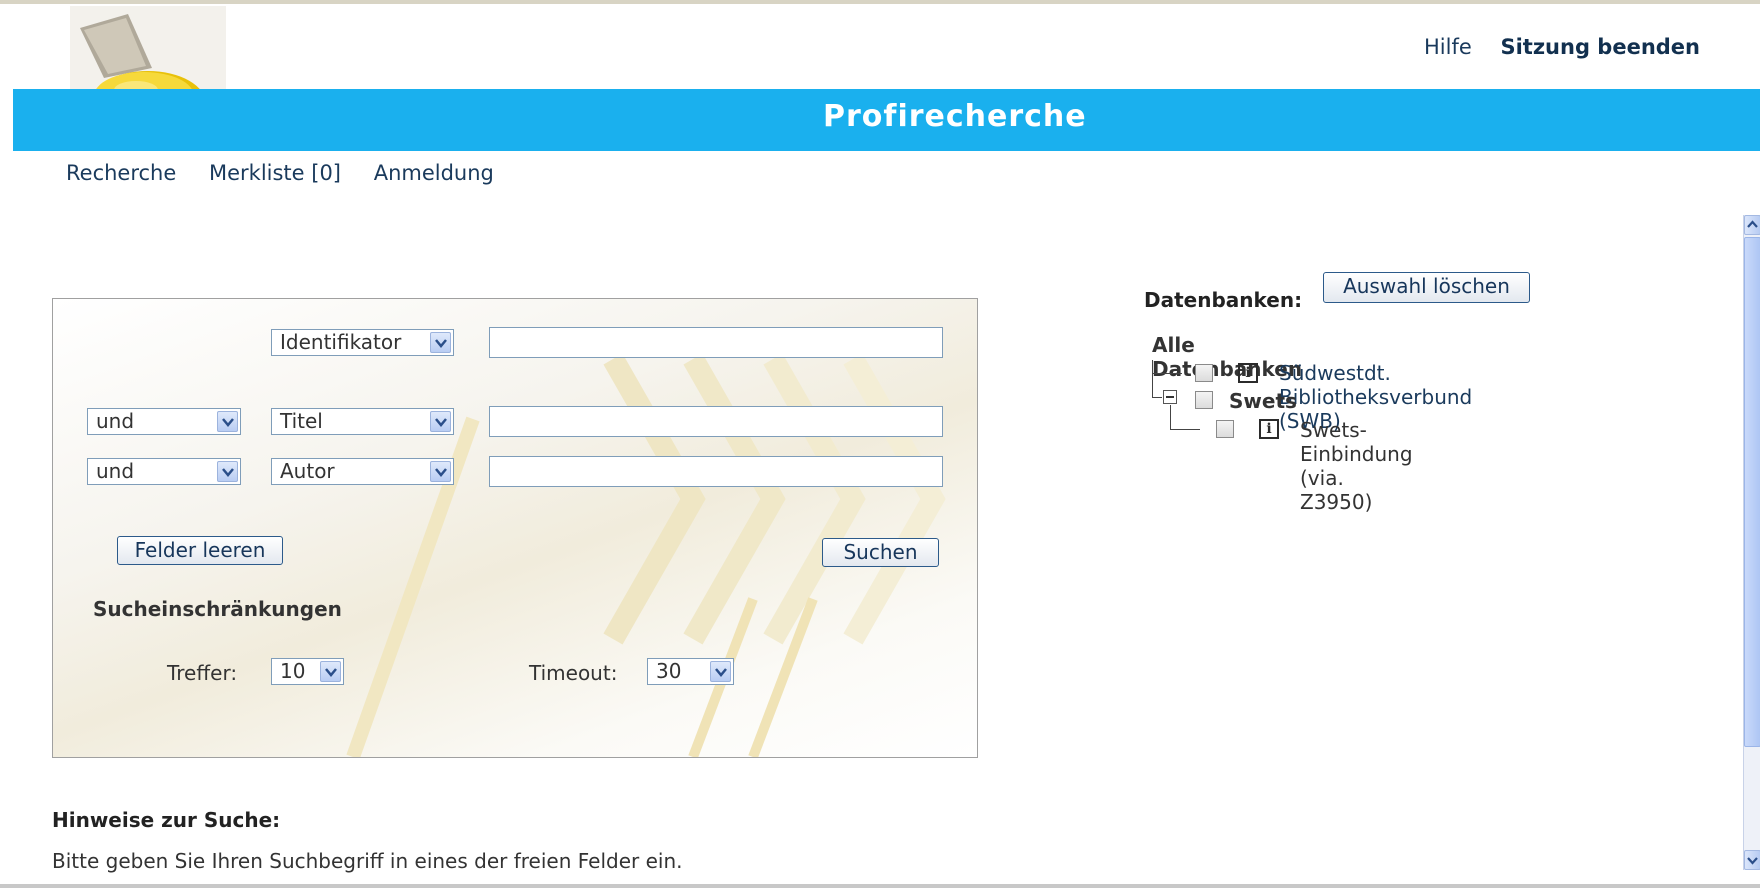  Describe the element at coordinates (690, 671) in the screenshot. I see `timeout-select: 30` at that location.